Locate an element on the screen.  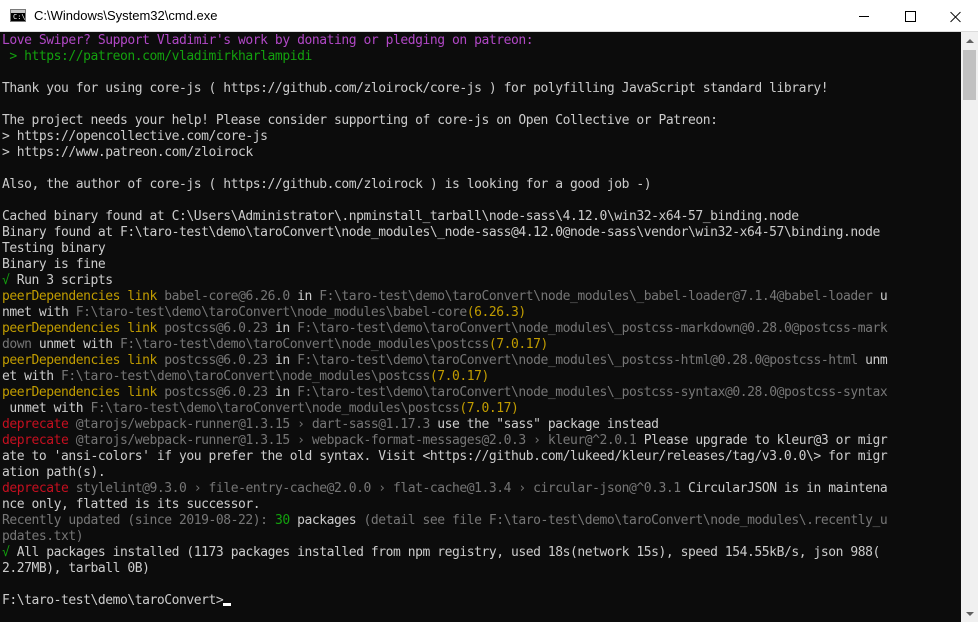
console-text: u is located at coordinates (880, 296).